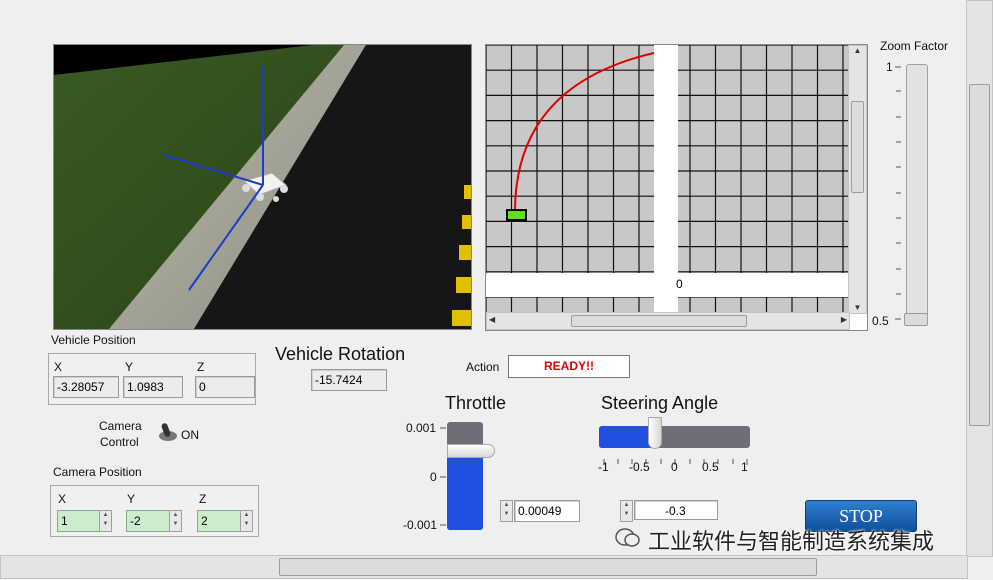  Describe the element at coordinates (569, 366) in the screenshot. I see `action-indicator: READY!!` at that location.